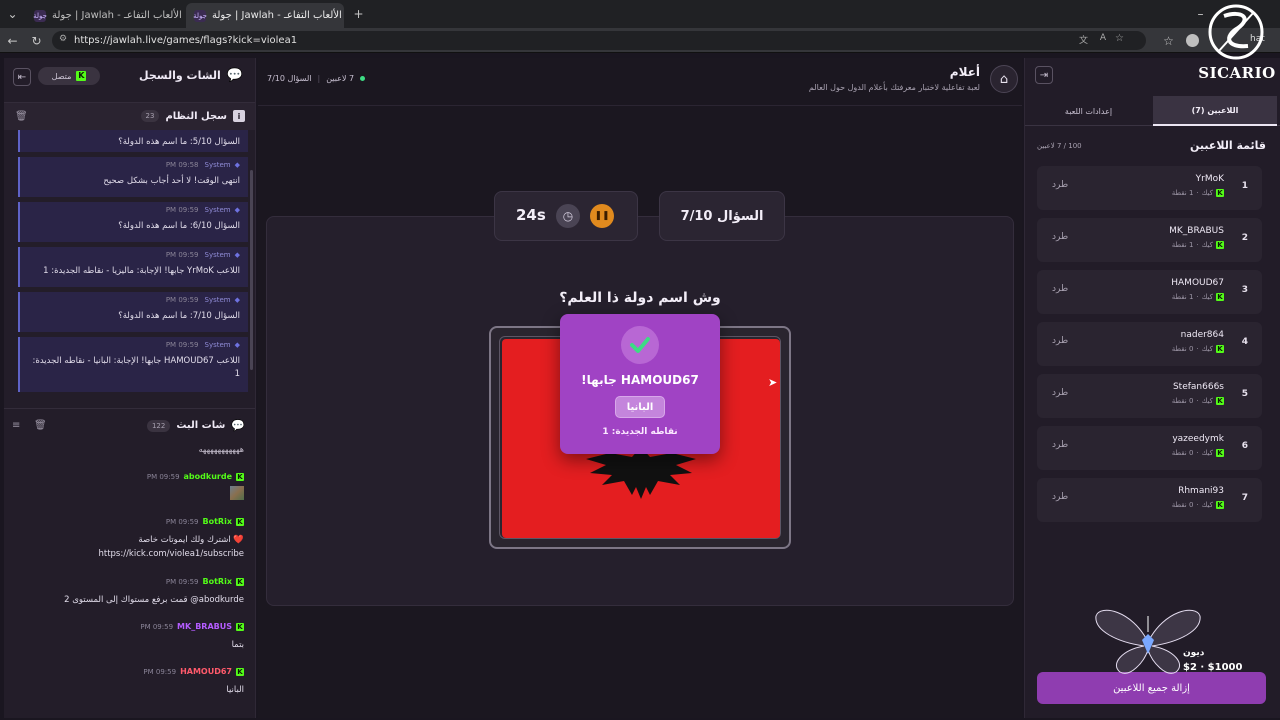 The image size is (1280, 720). Describe the element at coordinates (1083, 39) in the screenshot. I see `translate-icon: 文` at that location.